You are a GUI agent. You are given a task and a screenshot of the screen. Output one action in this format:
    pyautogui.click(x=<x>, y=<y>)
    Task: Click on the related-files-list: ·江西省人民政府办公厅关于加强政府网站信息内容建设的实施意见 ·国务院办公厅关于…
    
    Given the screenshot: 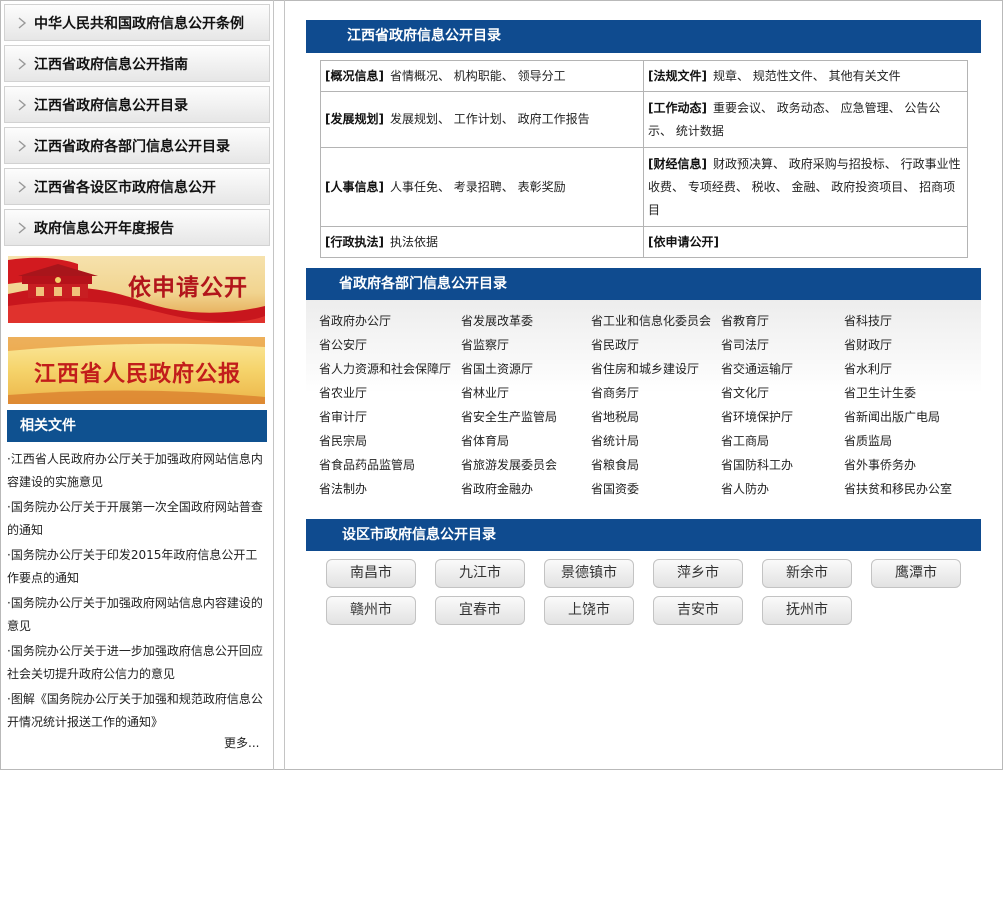 What is the action you would take?
    pyautogui.click(x=136, y=592)
    